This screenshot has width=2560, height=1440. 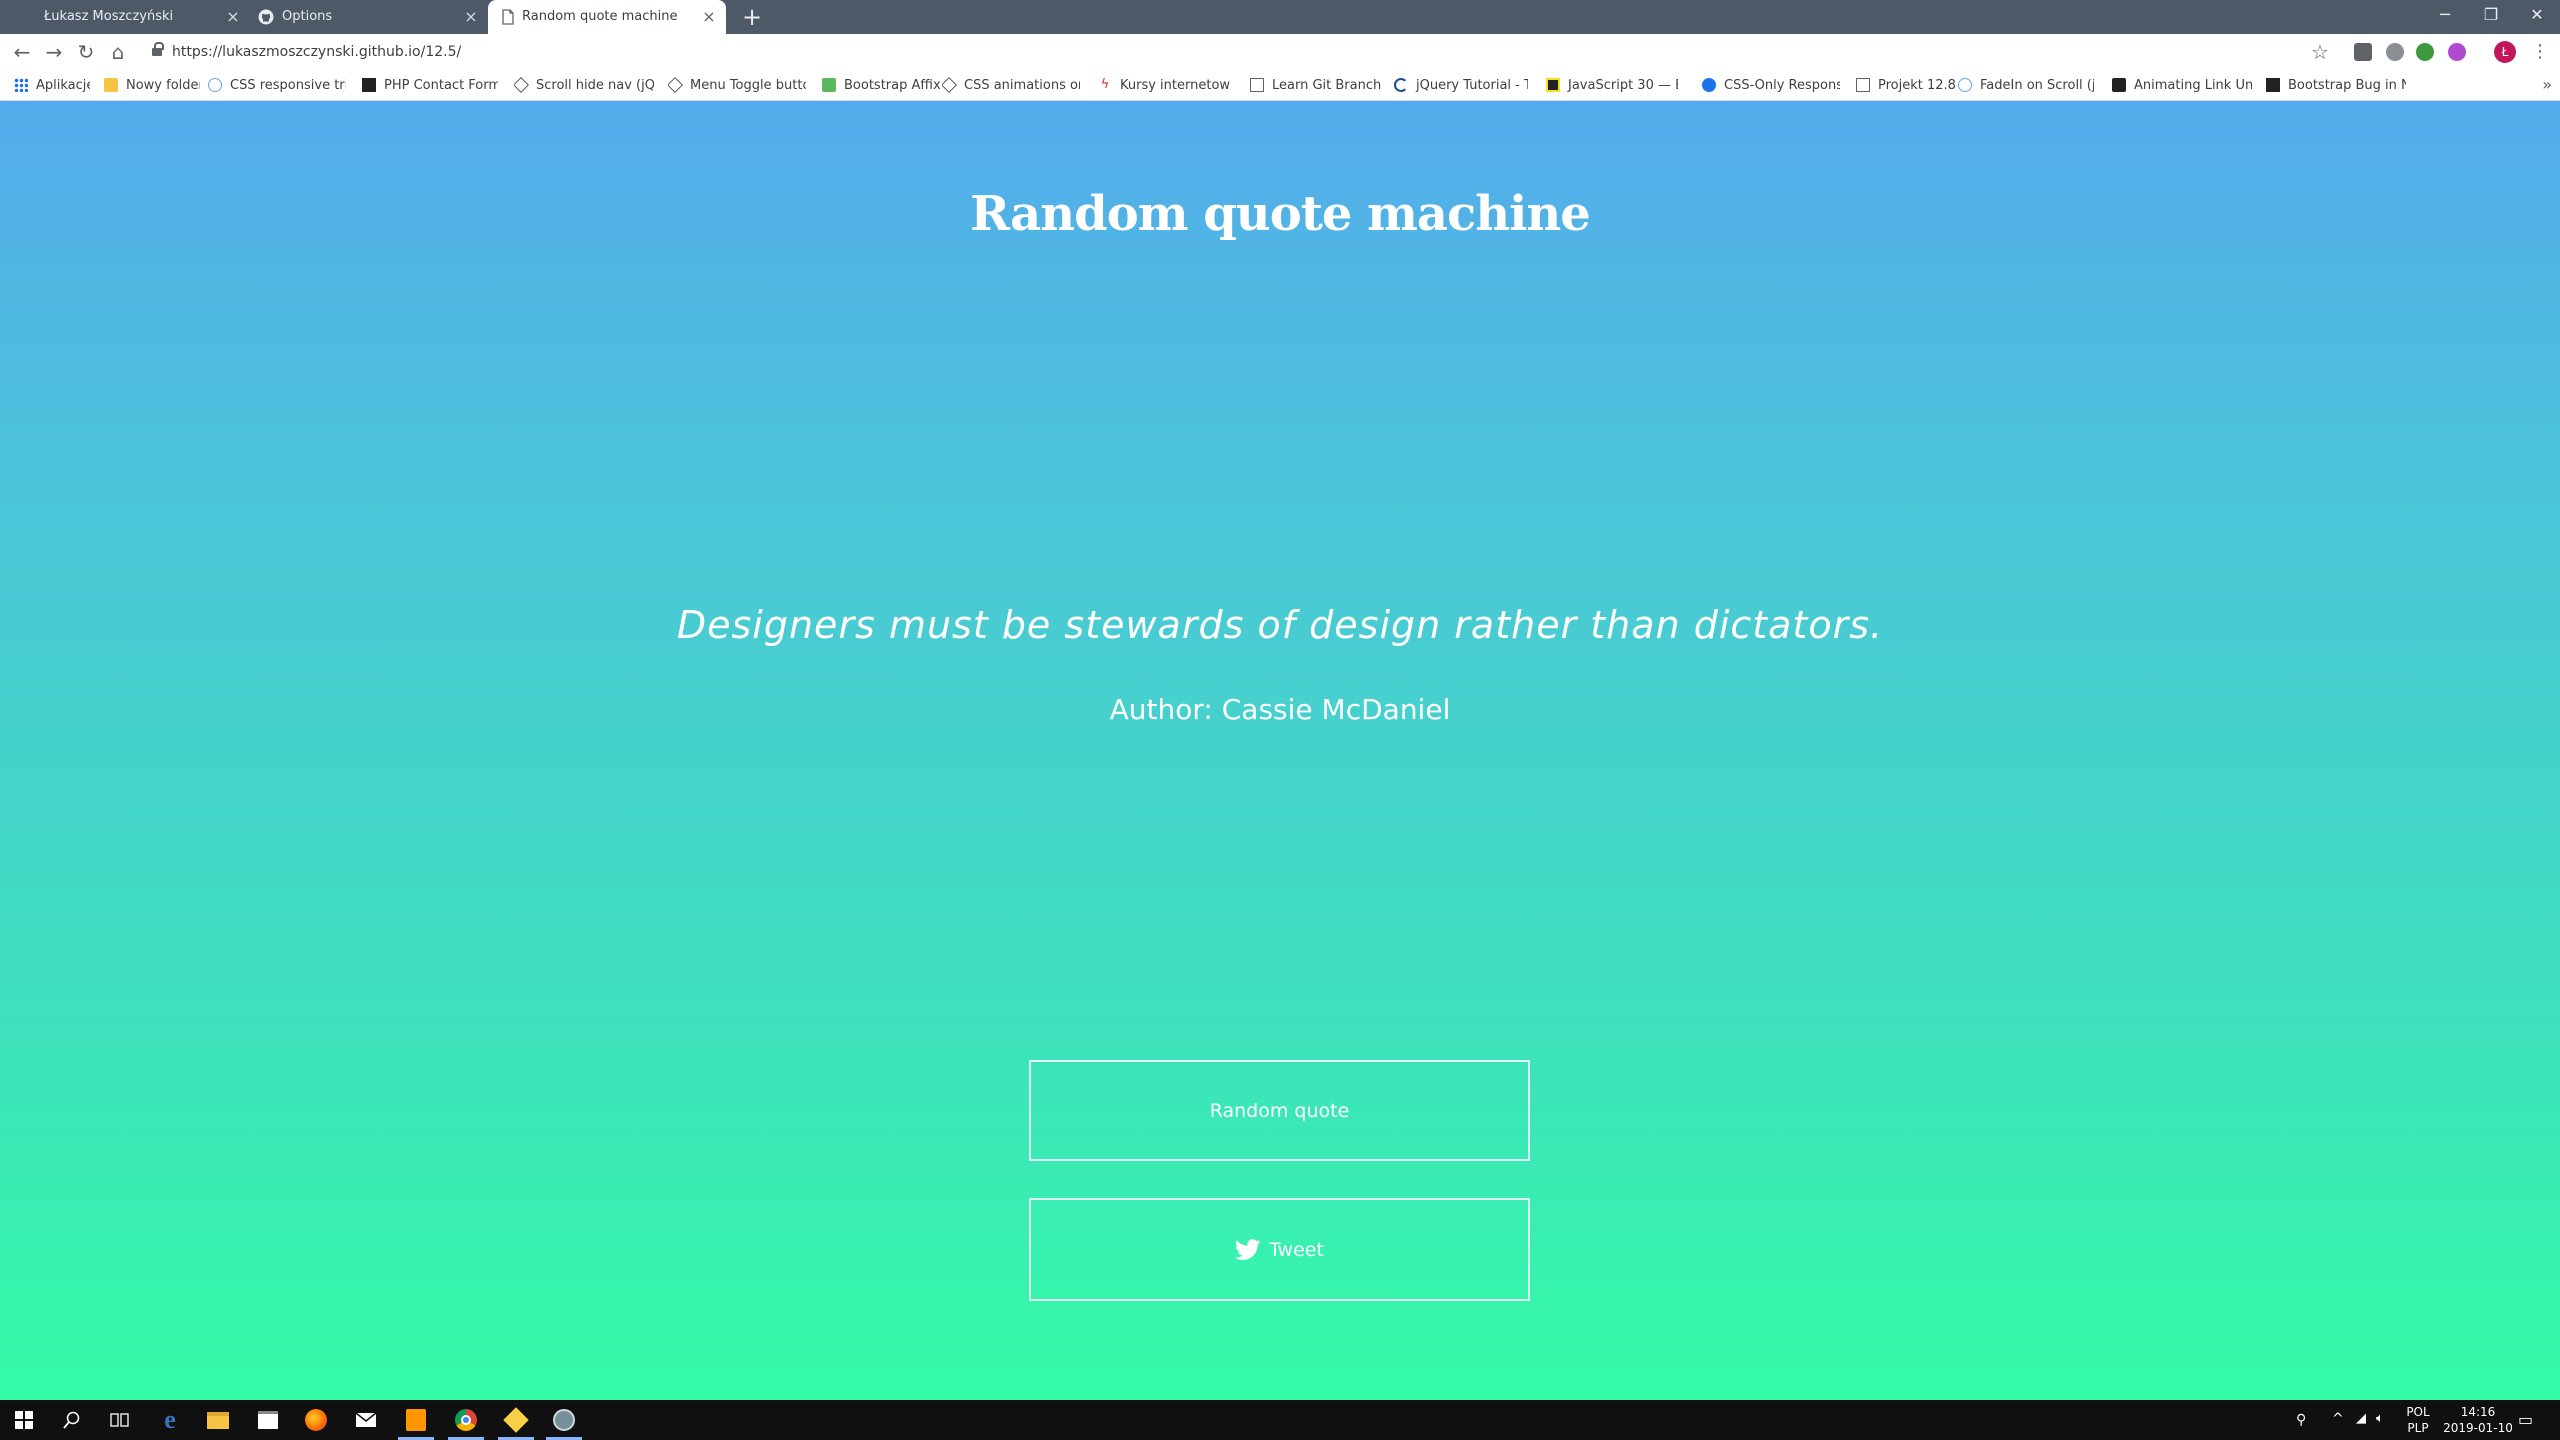 What do you see at coordinates (2182, 85) in the screenshot?
I see `bookmark-item: Animating Link Unde` at bounding box center [2182, 85].